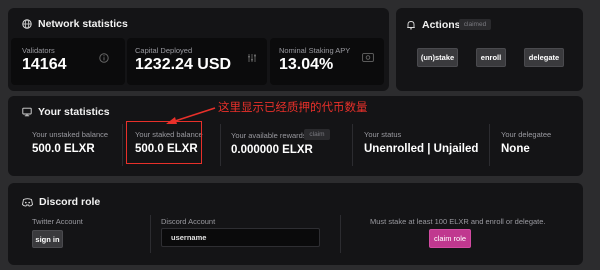 This screenshot has height=270, width=600. Describe the element at coordinates (315, 50) in the screenshot. I see `staking-apy-label: Nominal Staking APY` at that location.